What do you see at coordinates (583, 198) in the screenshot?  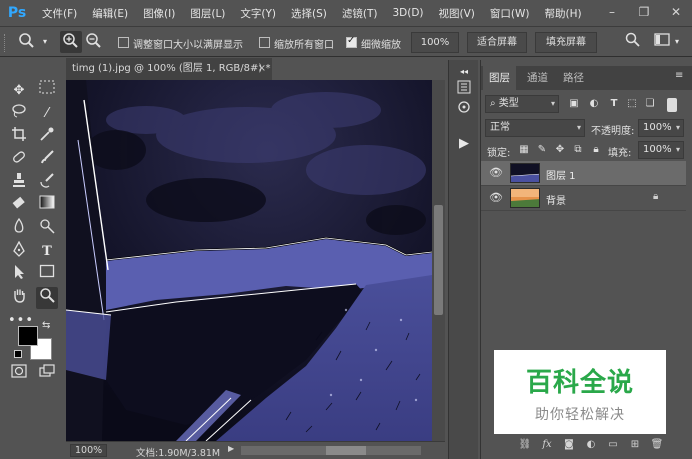 I see `layer-row: 👁︎ 背景 🔒︎` at bounding box center [583, 198].